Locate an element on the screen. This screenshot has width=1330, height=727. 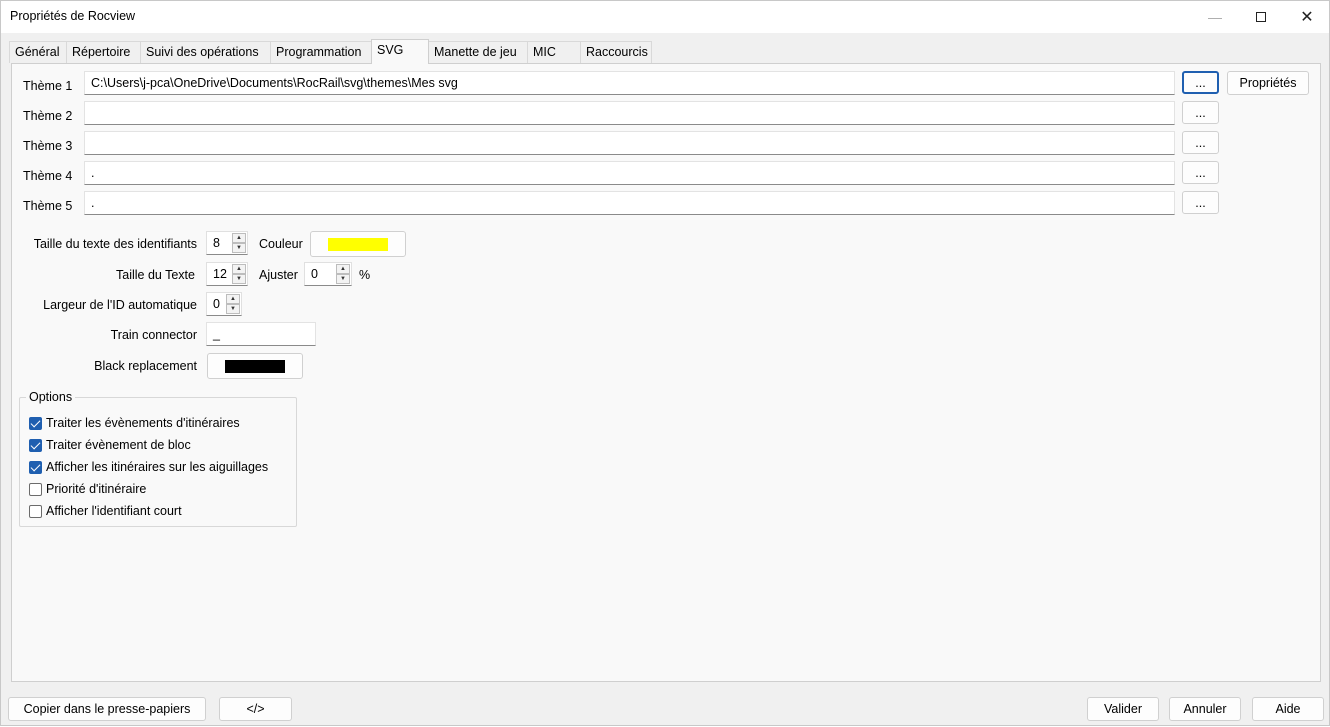
black-replacement-label: Black replacement is located at coordinates (145, 366).